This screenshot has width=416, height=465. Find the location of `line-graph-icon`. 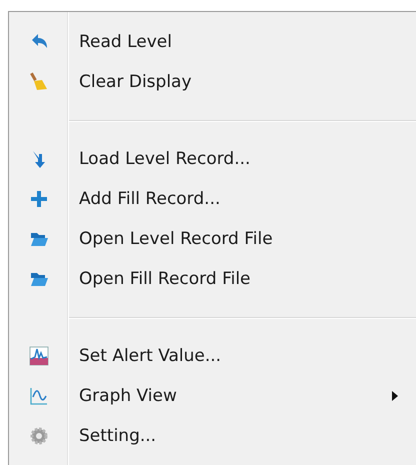

line-graph-icon is located at coordinates (39, 396).